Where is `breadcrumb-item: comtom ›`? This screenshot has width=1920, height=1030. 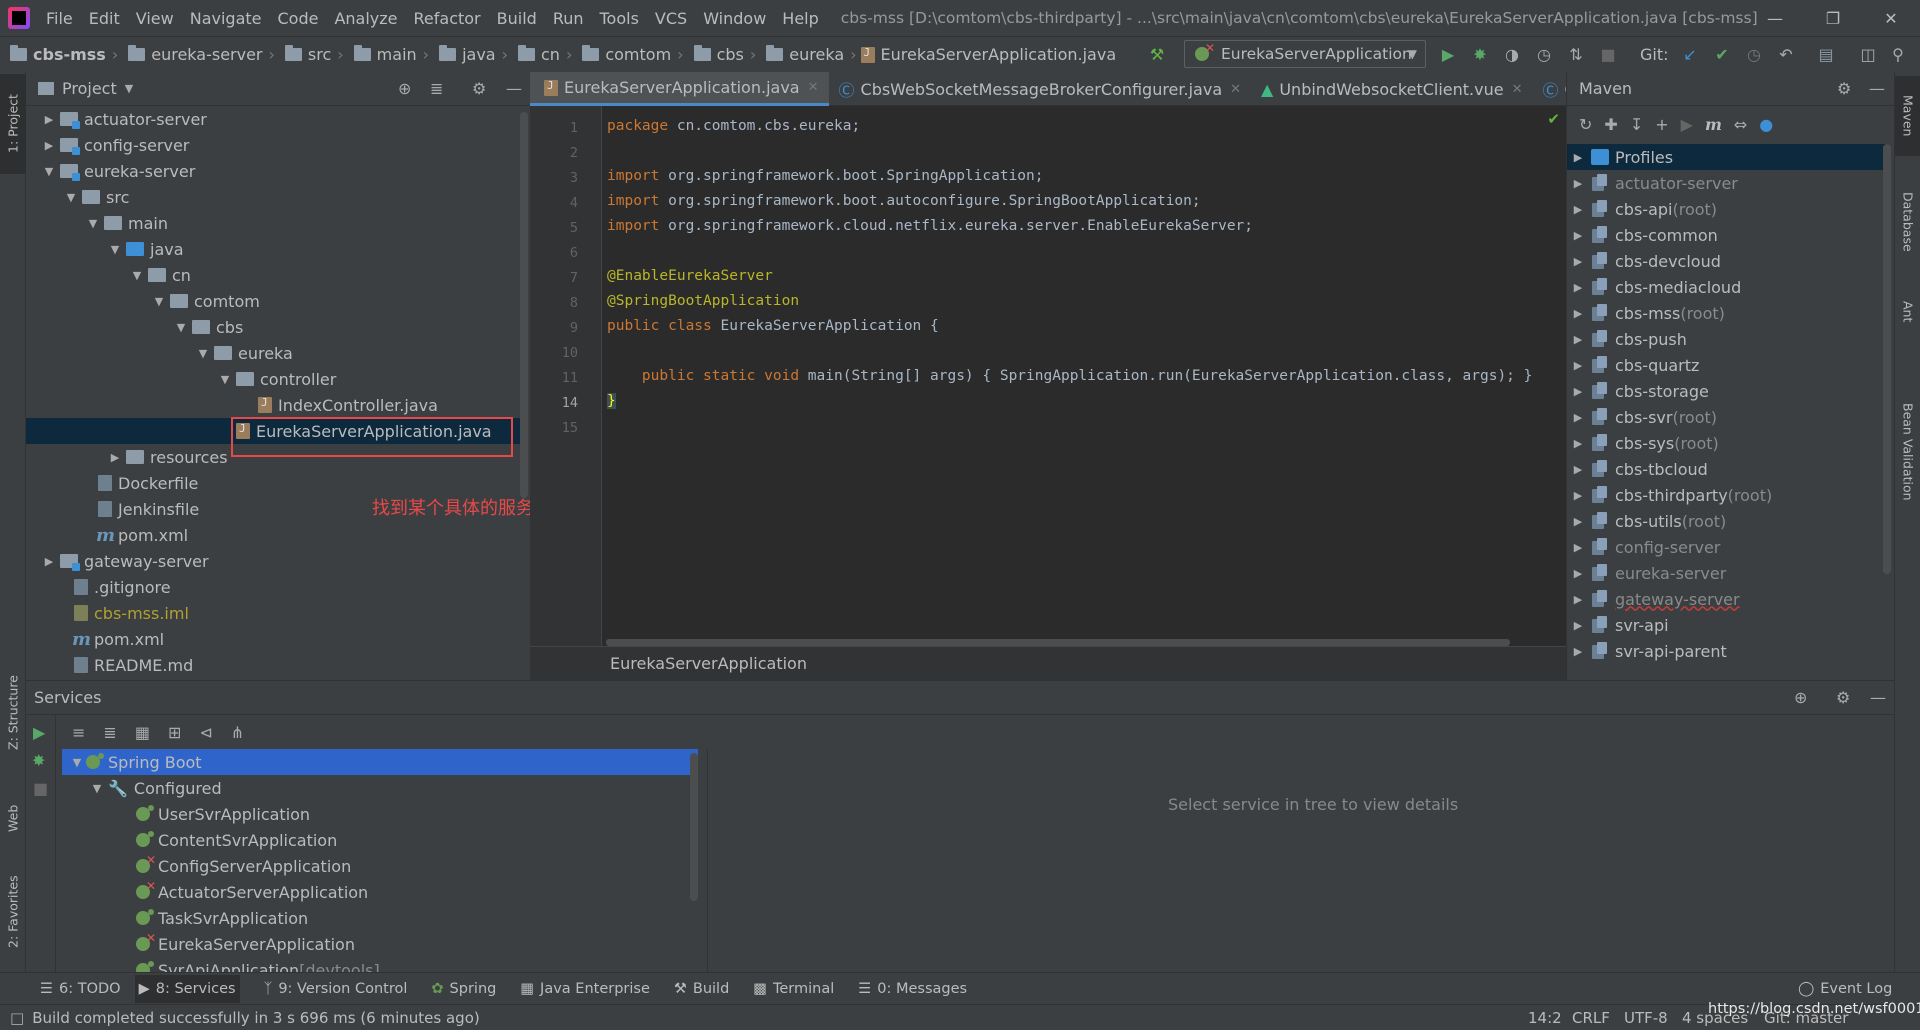
breadcrumb-item: comtom › is located at coordinates (628, 54).